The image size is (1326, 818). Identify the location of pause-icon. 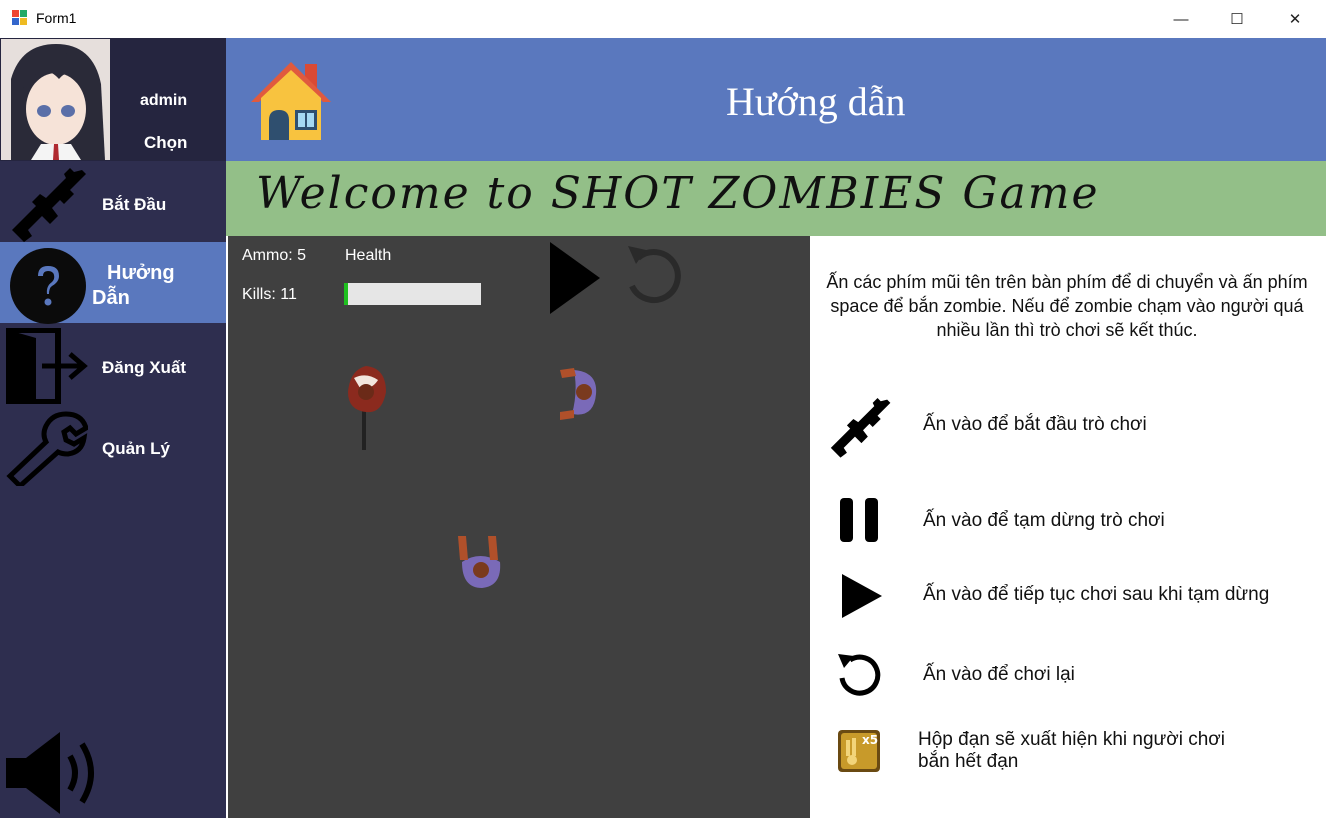
(859, 520).